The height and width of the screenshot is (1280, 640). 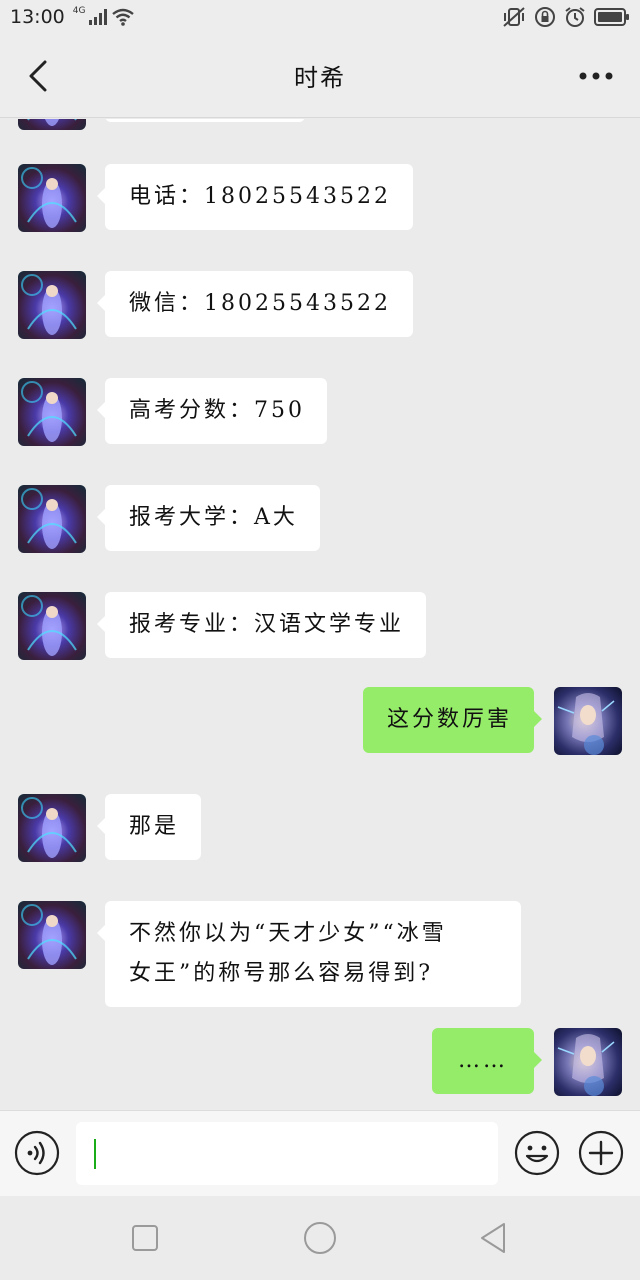 I want to click on chat-title: 时希, so click(x=320, y=78).